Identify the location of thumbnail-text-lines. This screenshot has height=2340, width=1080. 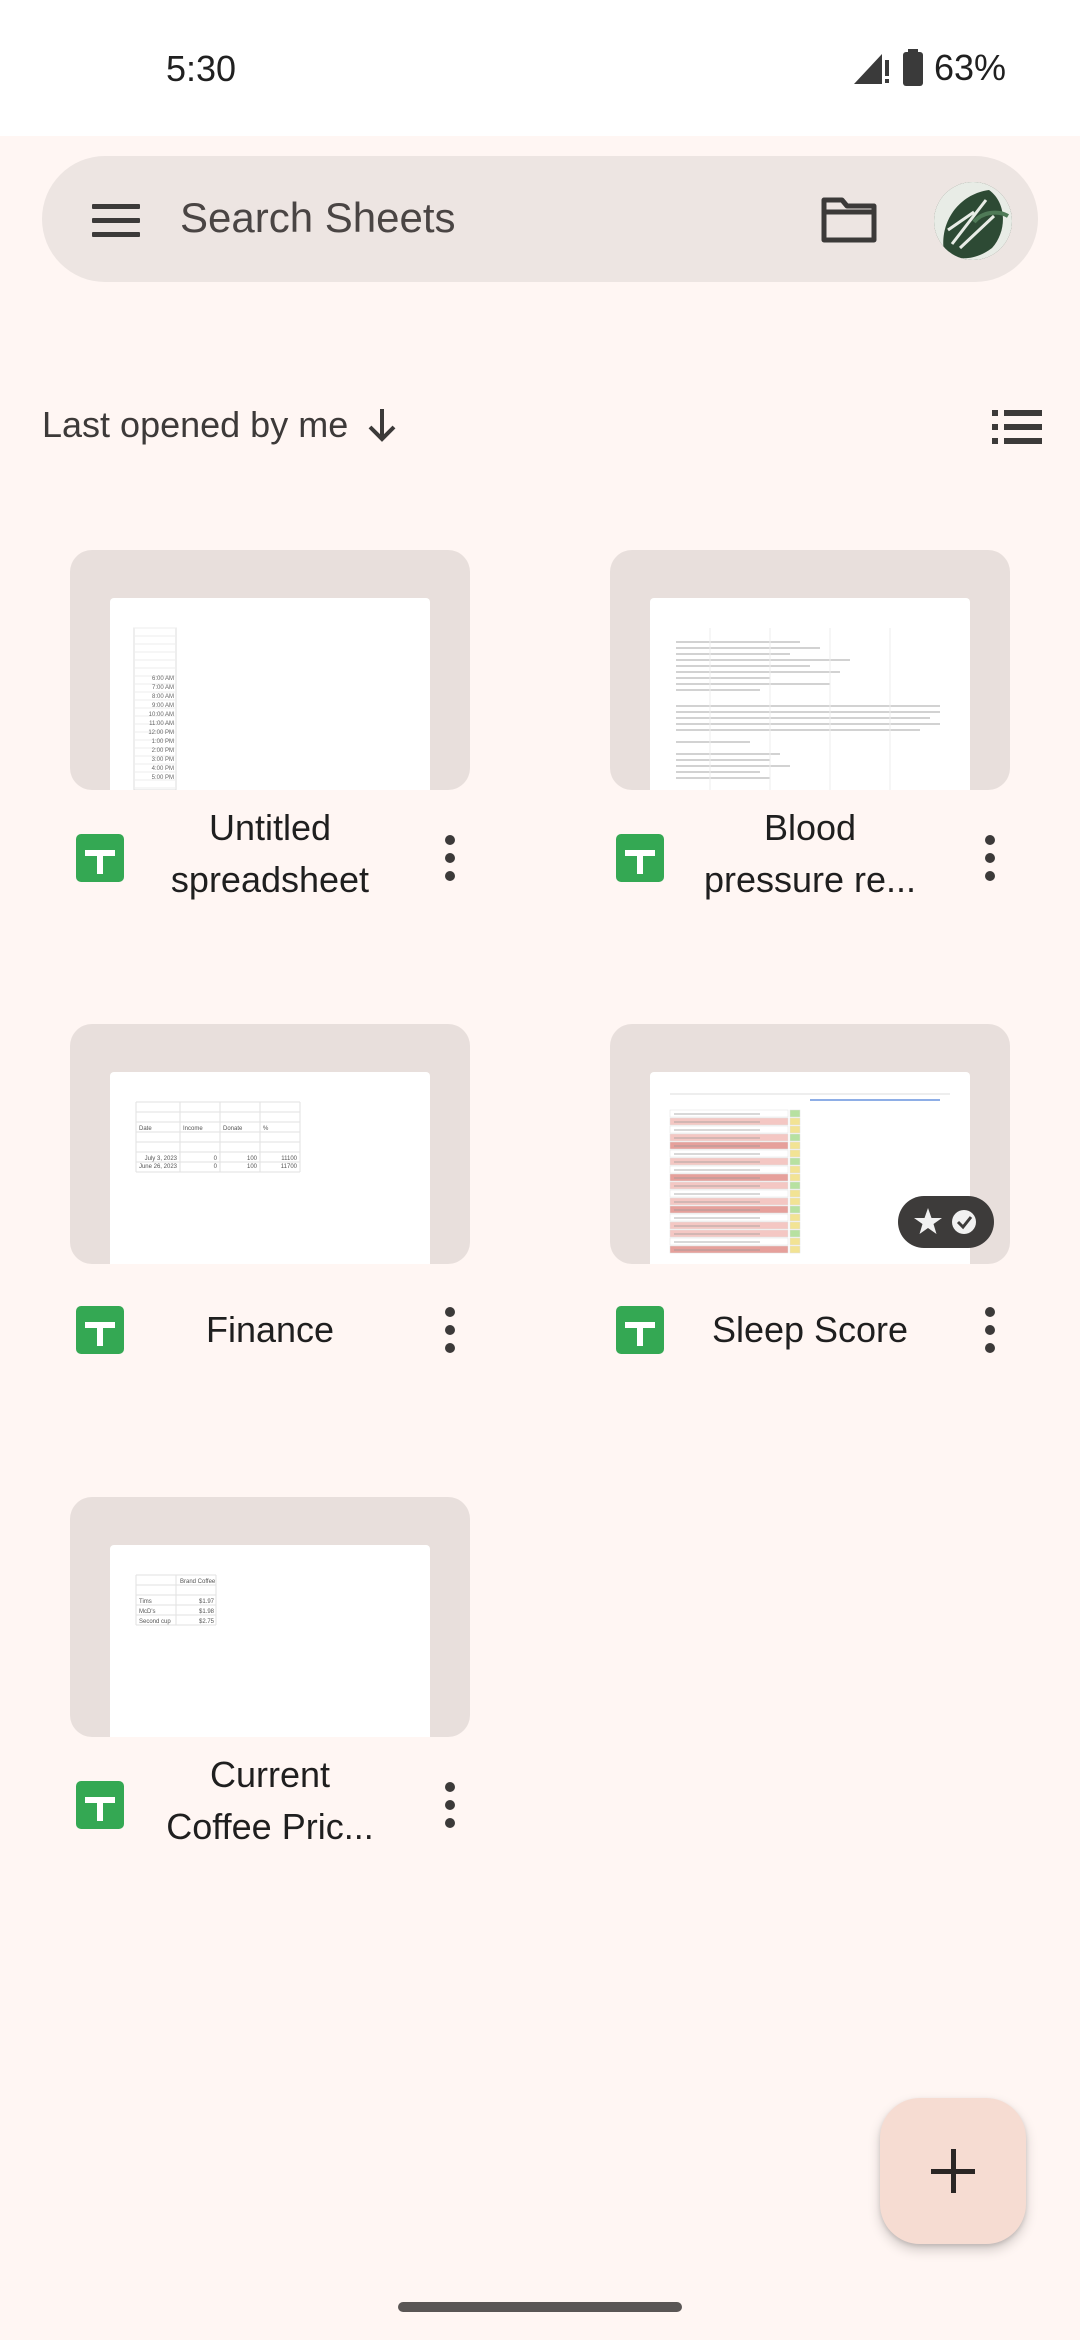
(808, 709).